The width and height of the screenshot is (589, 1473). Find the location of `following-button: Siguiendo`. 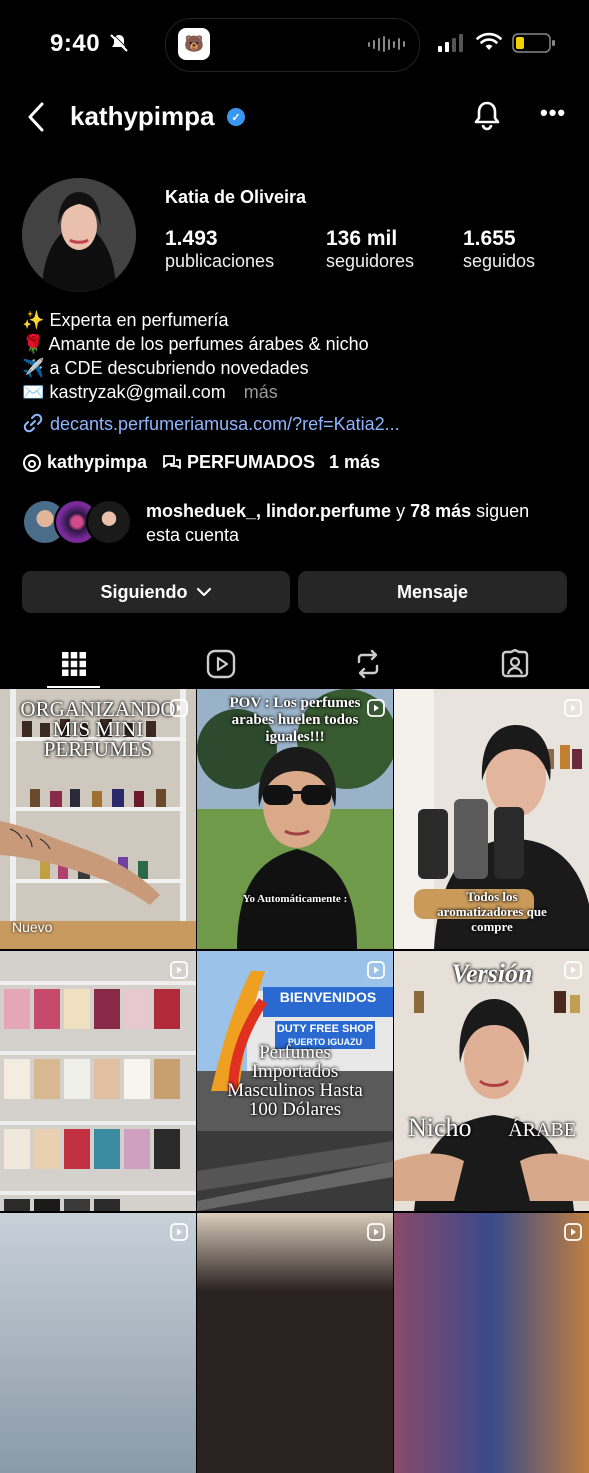

following-button: Siguiendo is located at coordinates (156, 592).